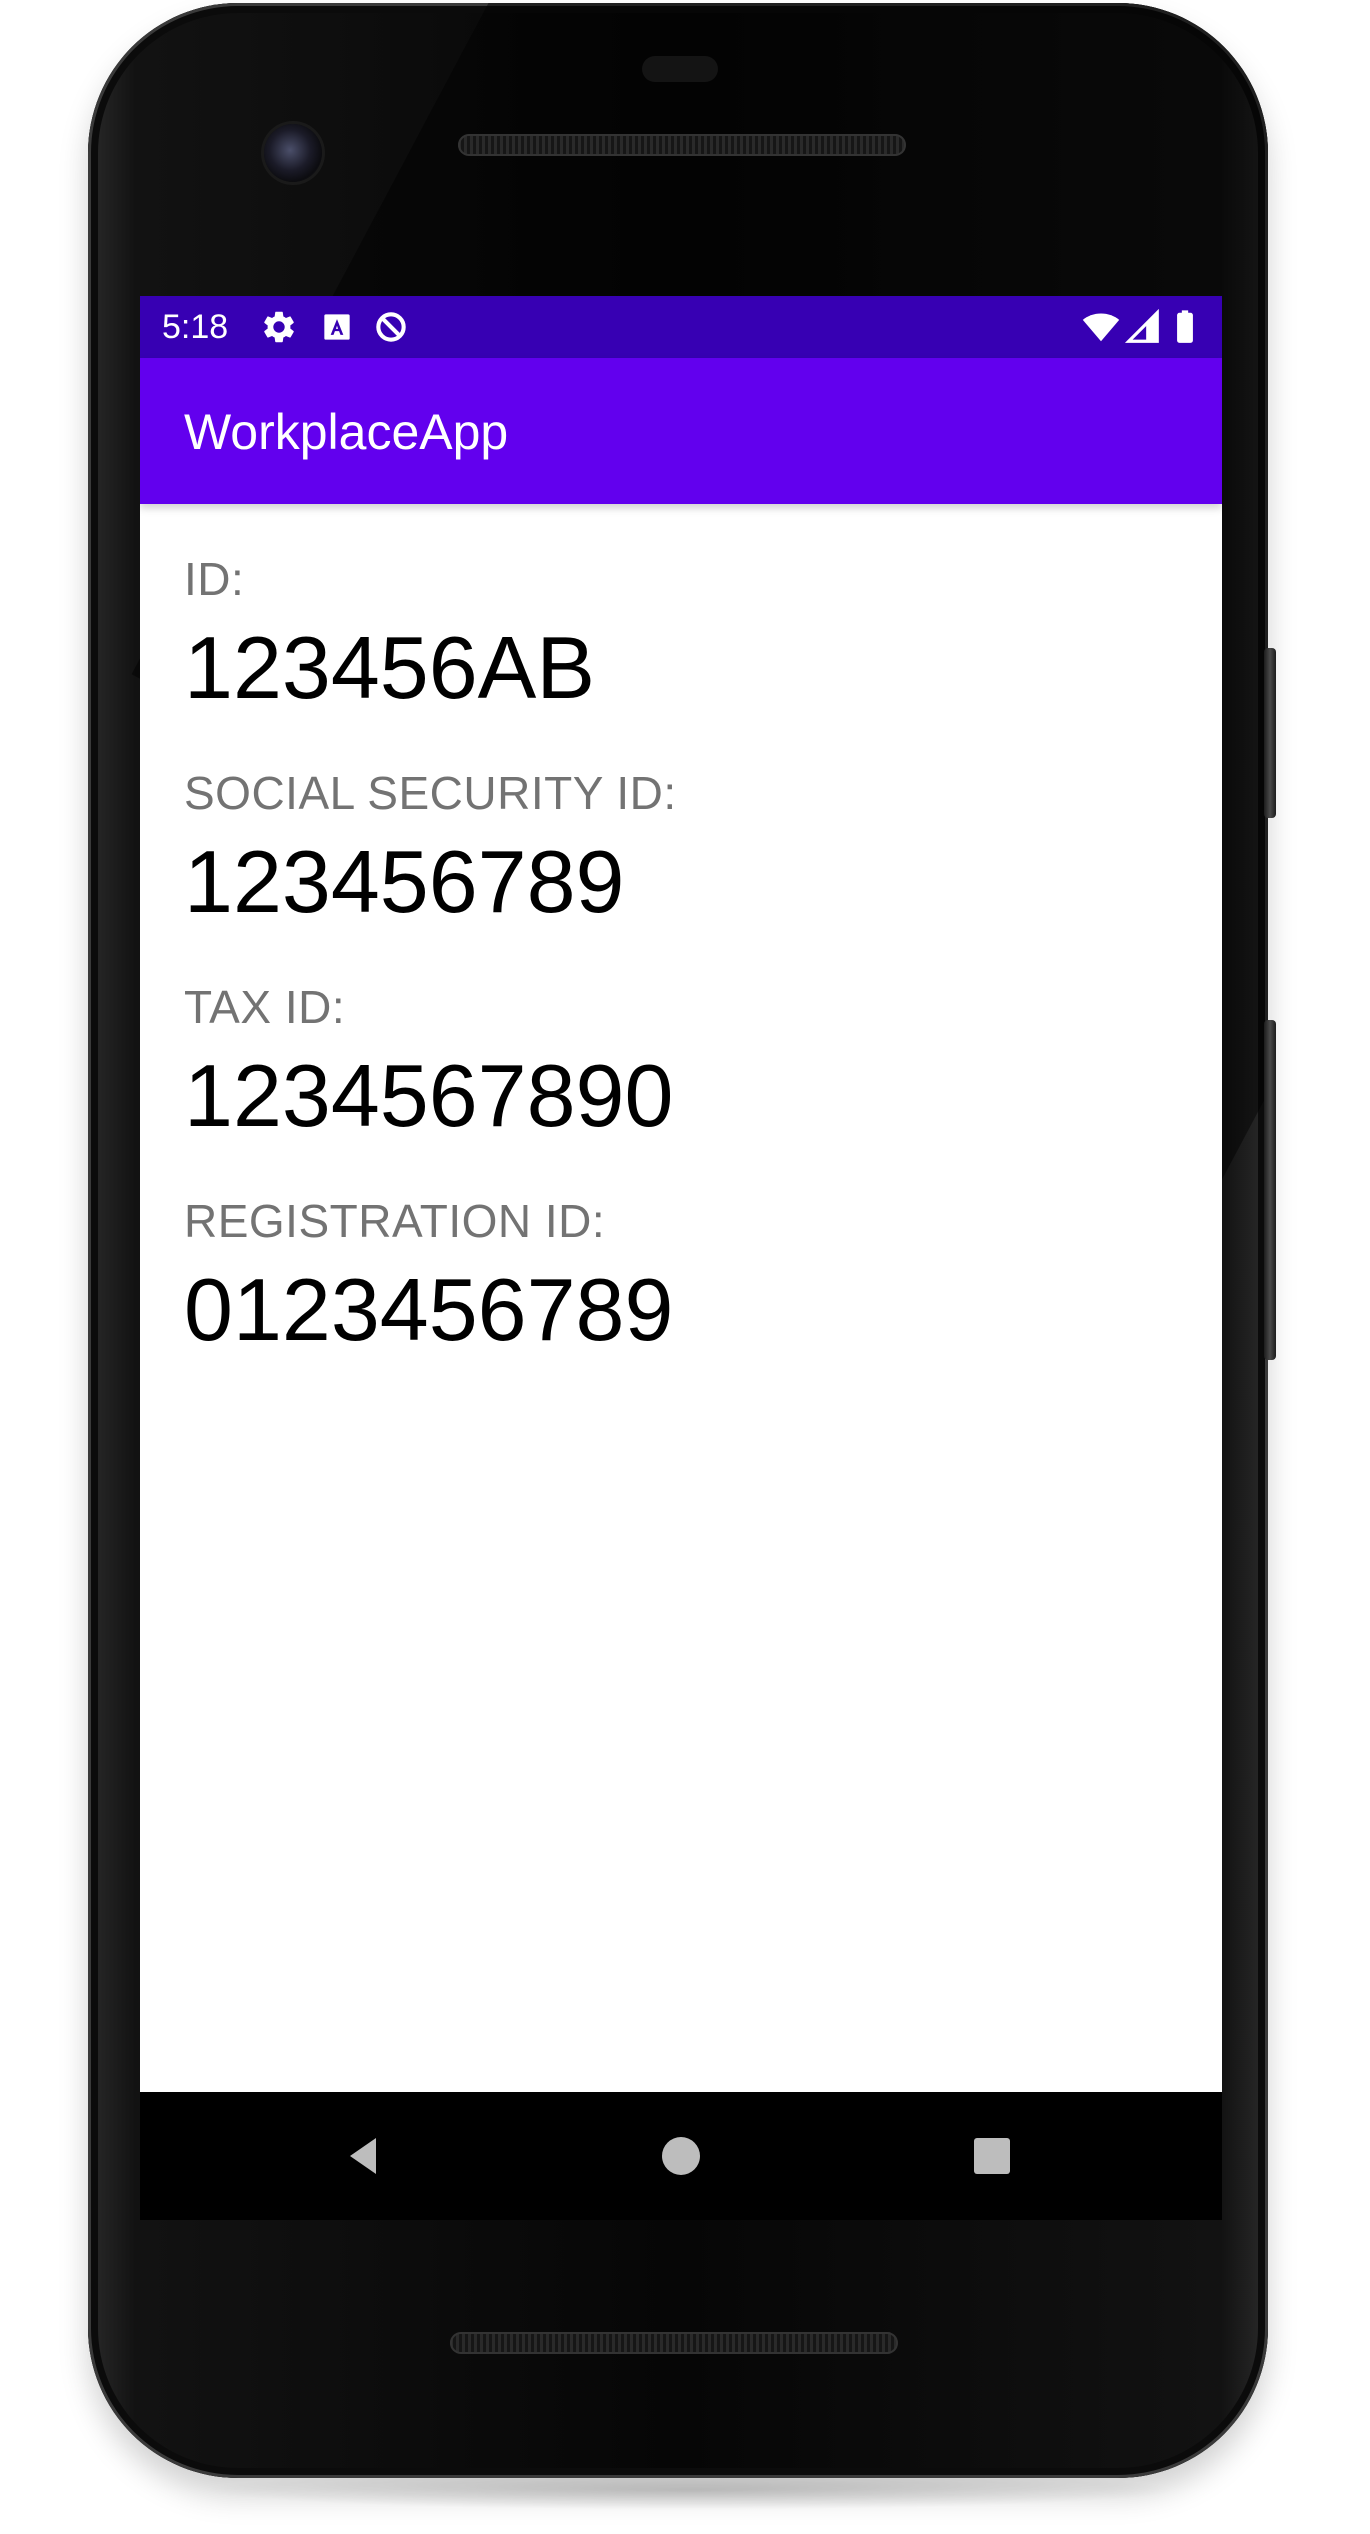  What do you see at coordinates (1101, 327) in the screenshot?
I see `wifi-icon` at bounding box center [1101, 327].